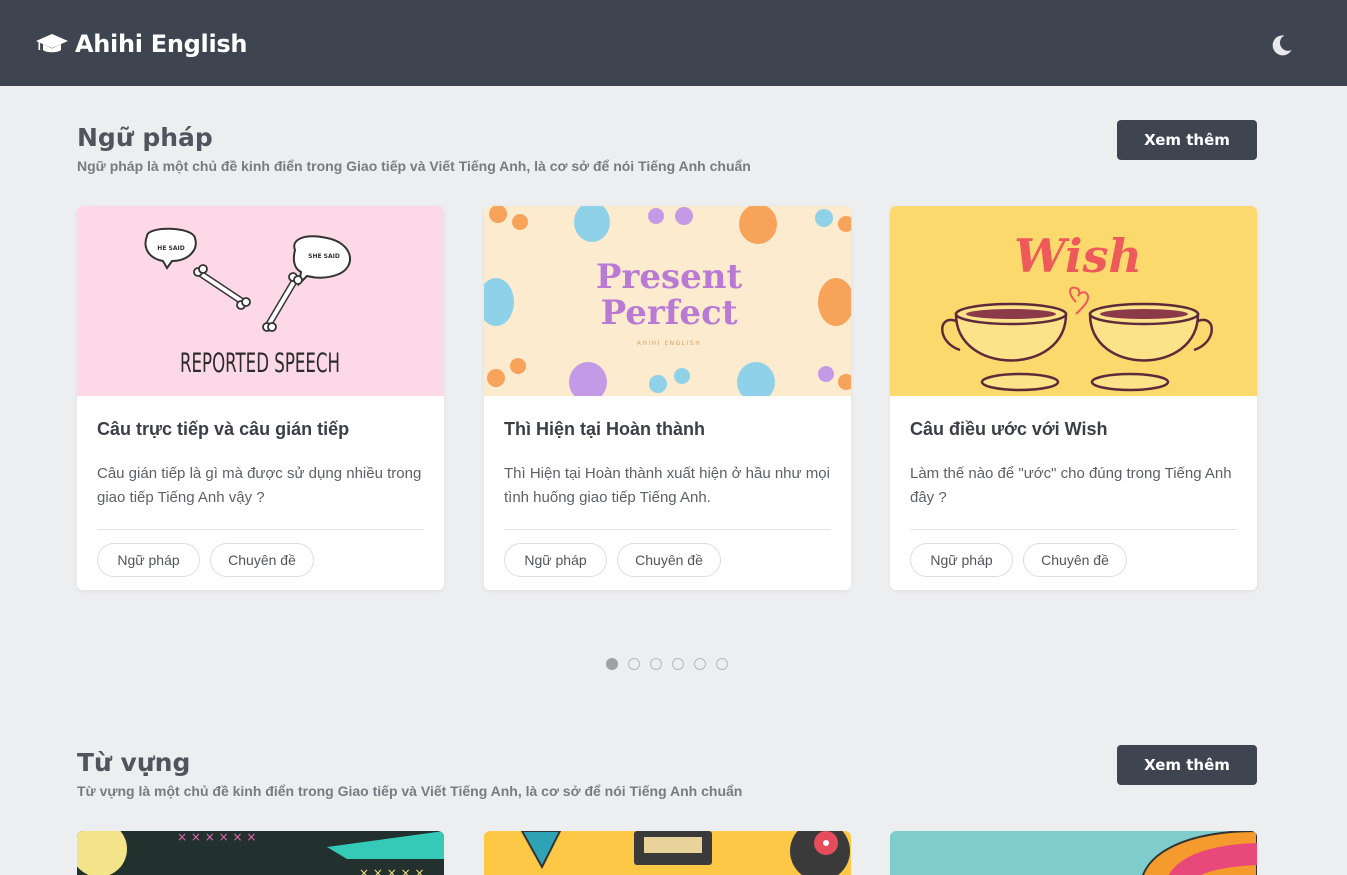  Describe the element at coordinates (260, 363) in the screenshot. I see `card-image-title: REPORTED SPEECH` at that location.